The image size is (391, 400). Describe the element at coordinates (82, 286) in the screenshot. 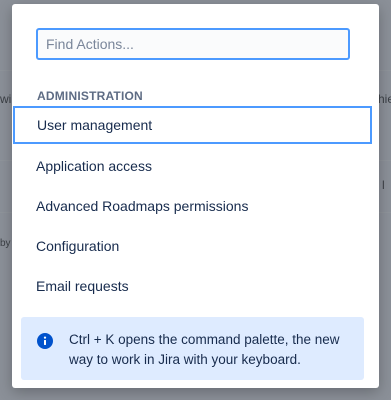

I see `menu-item-label: Email requests` at that location.